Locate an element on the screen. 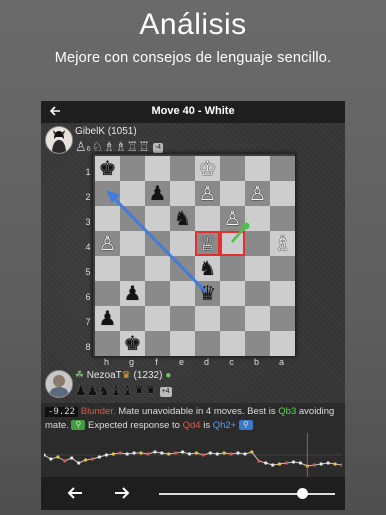  white-queen-icon: ♕ is located at coordinates (207, 243).